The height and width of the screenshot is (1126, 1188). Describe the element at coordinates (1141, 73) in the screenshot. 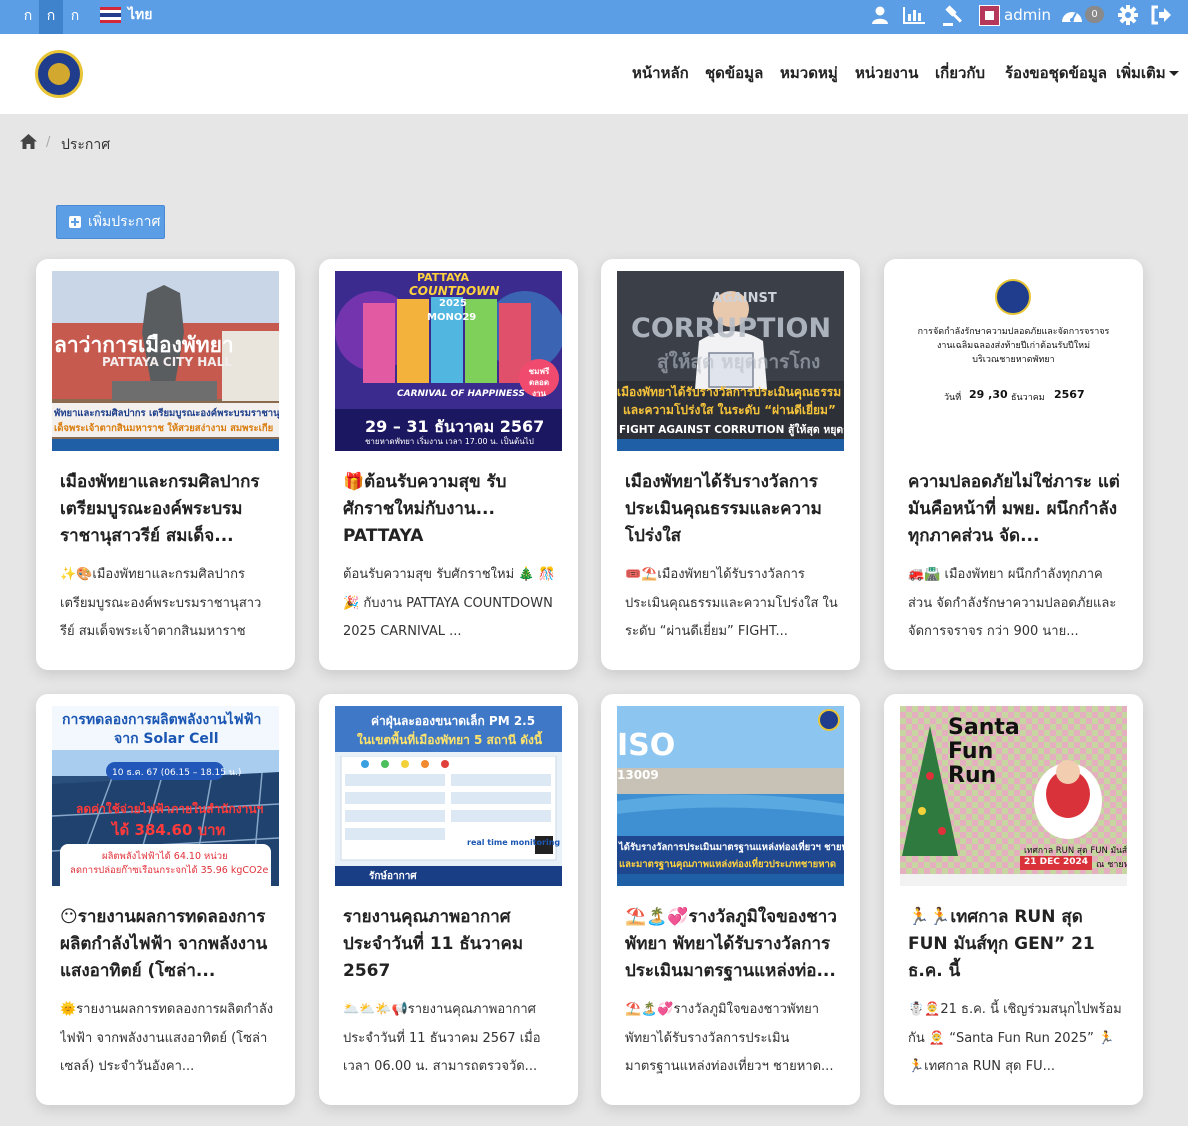

I see `nav-more-label: เพิ่มเติม` at that location.